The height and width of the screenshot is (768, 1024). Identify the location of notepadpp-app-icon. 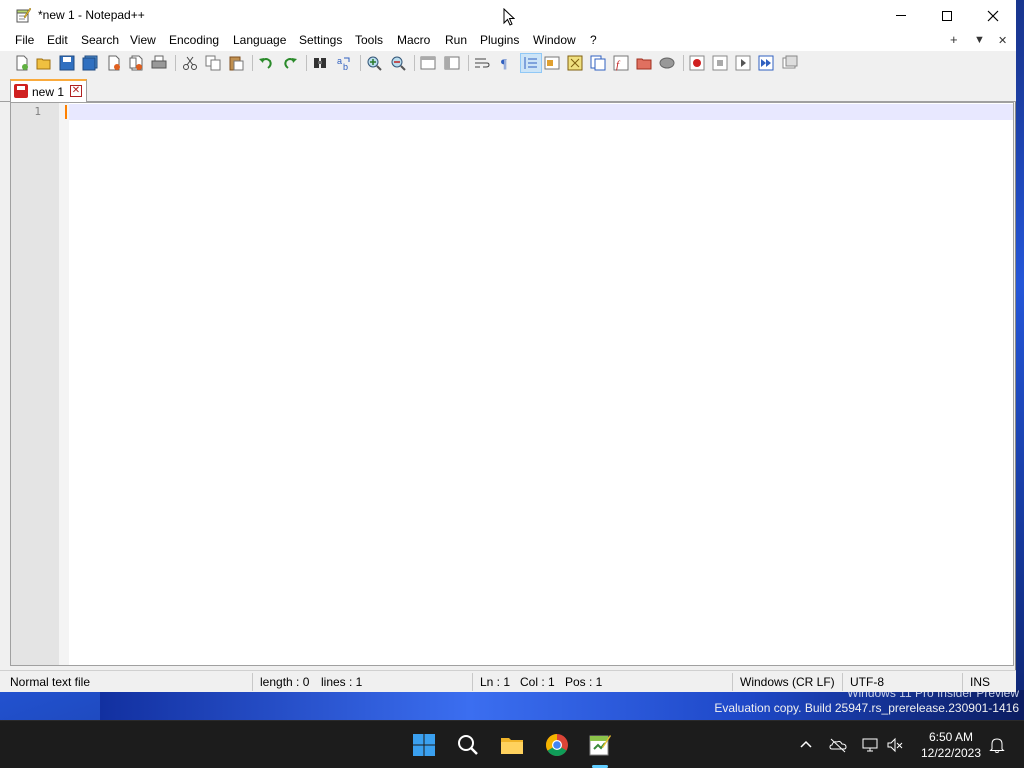
(23, 15).